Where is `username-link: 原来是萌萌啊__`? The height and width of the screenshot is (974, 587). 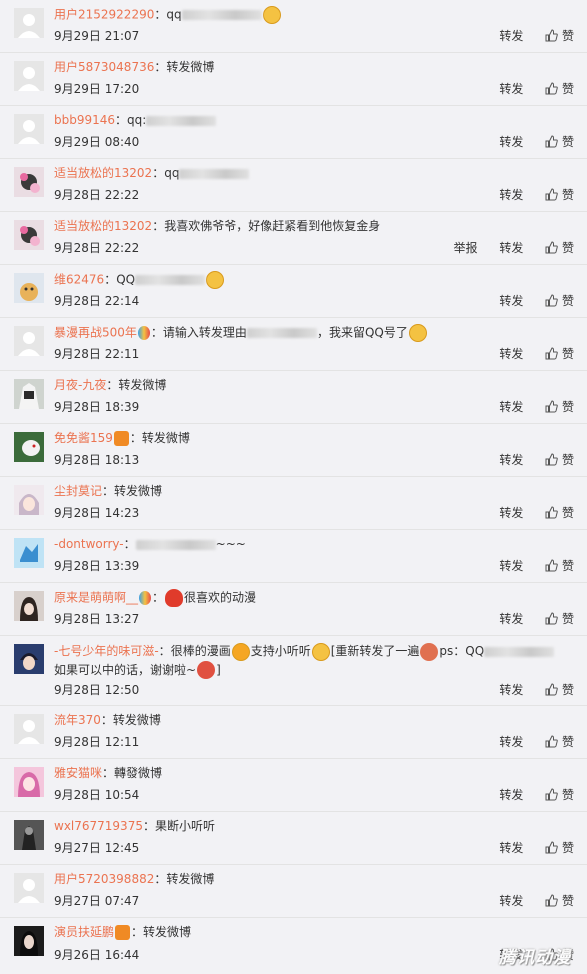 username-link: 原来是萌萌啊__ is located at coordinates (96, 598).